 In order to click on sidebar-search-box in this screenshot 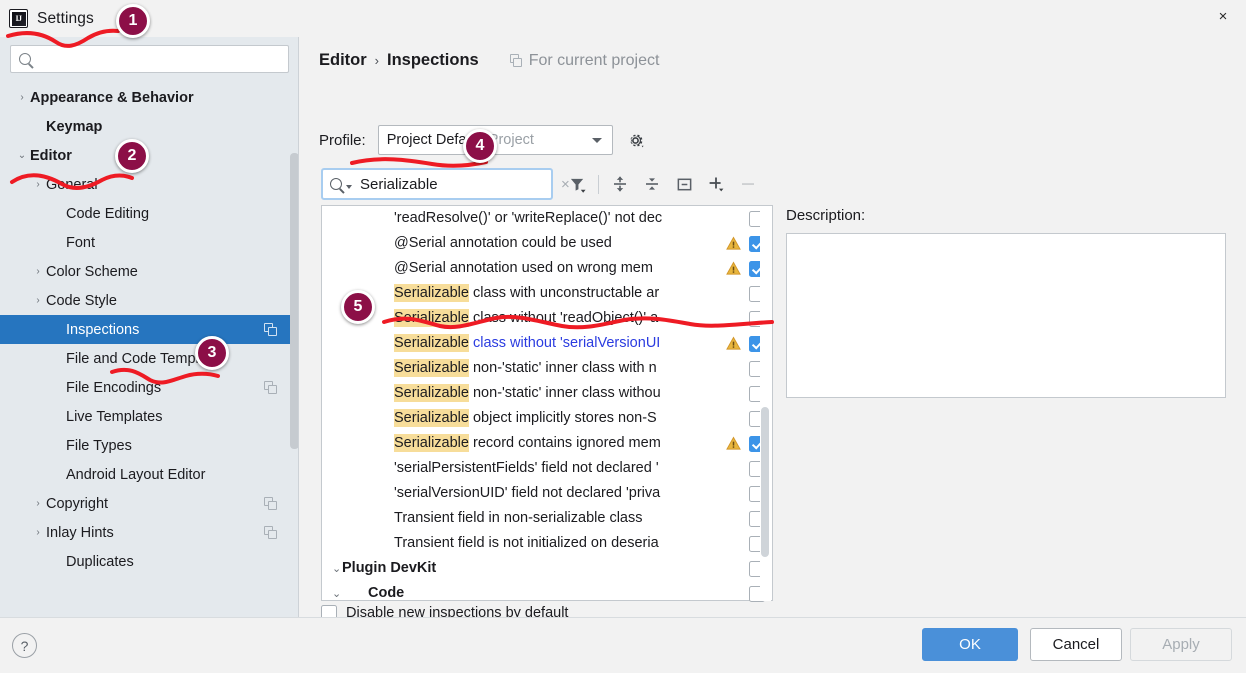, I will do `click(149, 59)`.